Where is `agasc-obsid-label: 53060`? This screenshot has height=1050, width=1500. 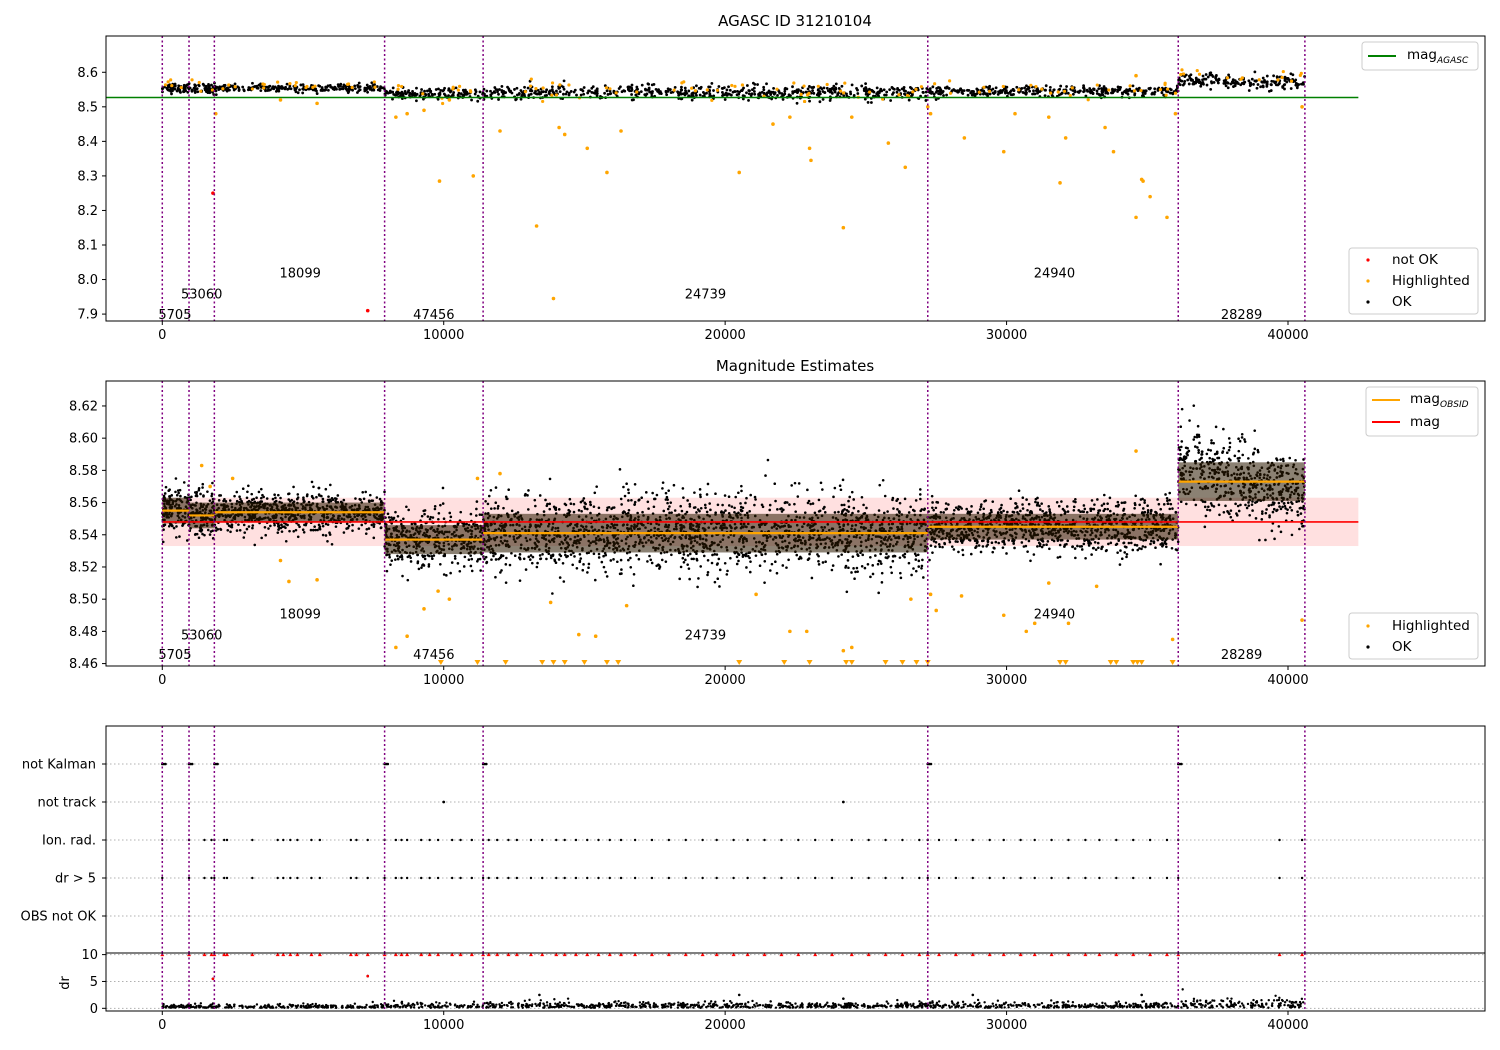 agasc-obsid-label: 53060 is located at coordinates (201, 294).